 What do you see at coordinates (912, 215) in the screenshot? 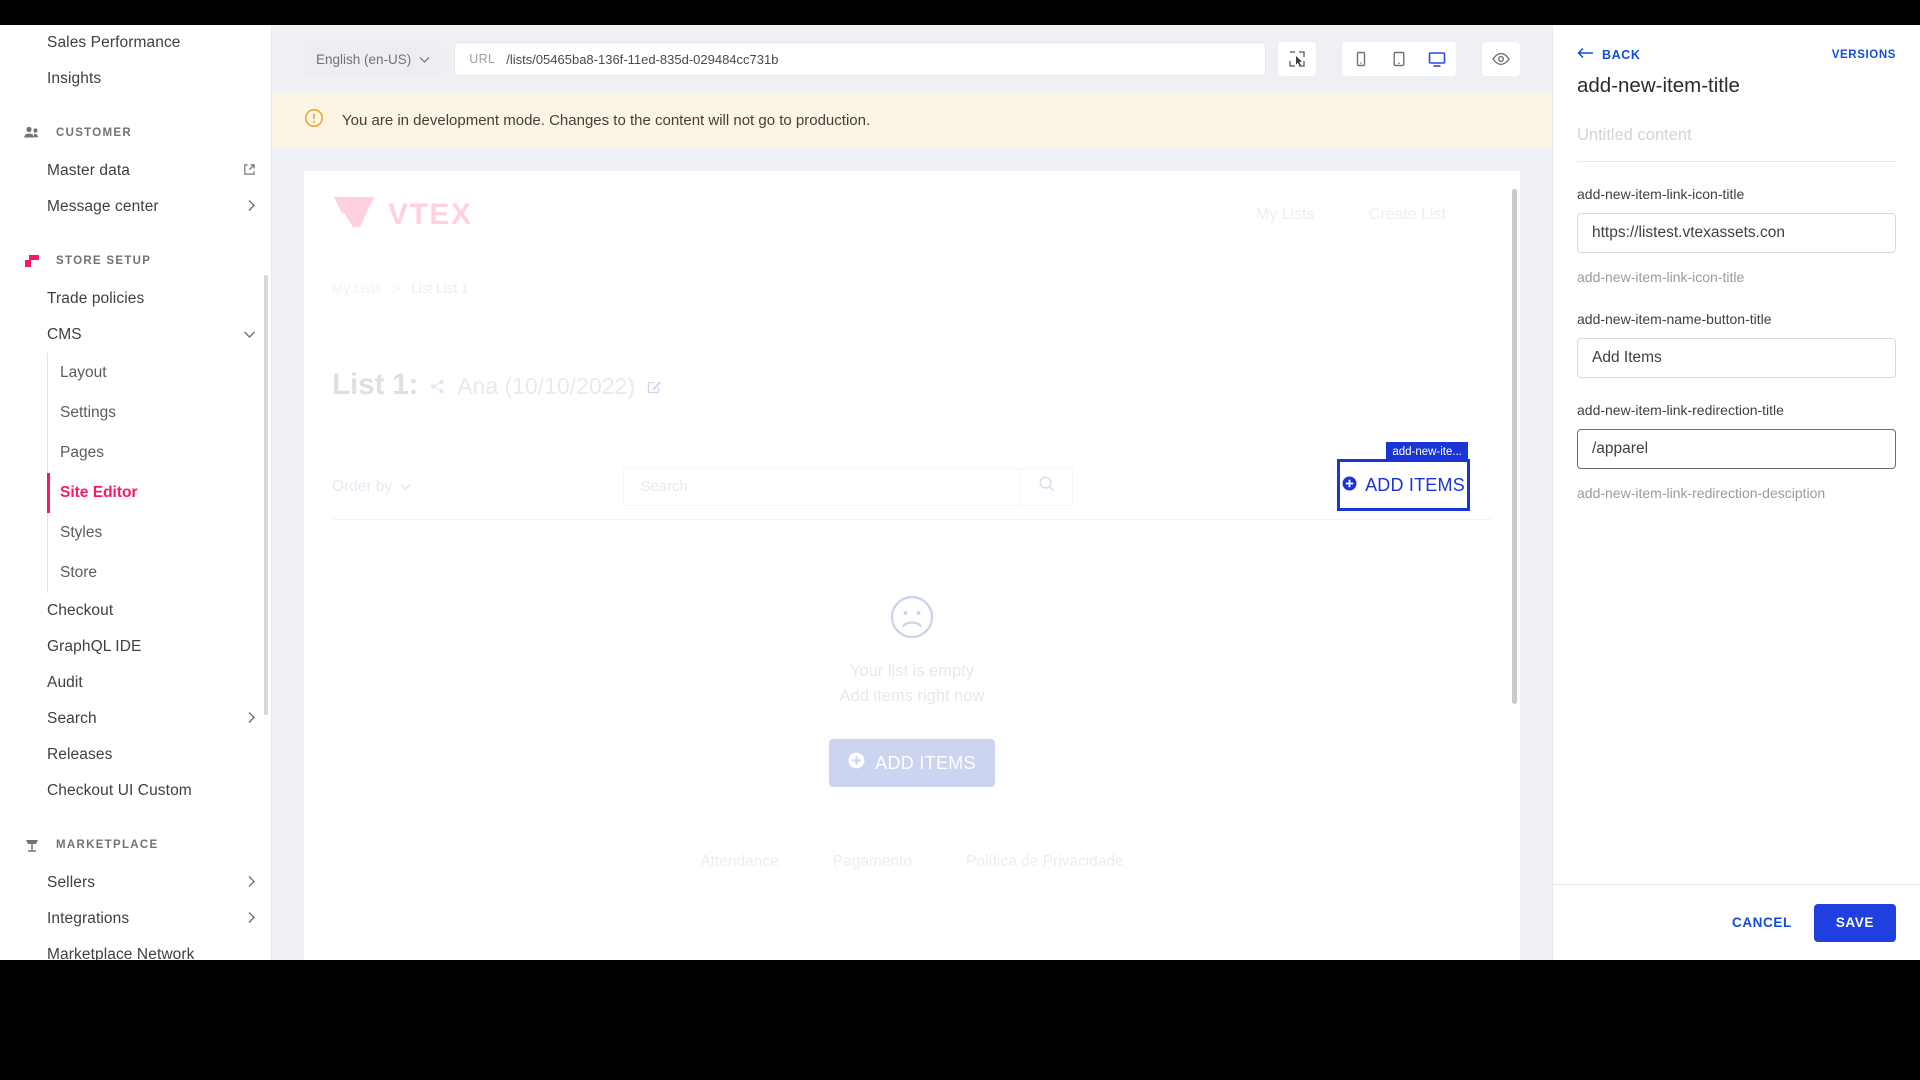
I see `storefront-header: VTEX My Lists Create List` at bounding box center [912, 215].